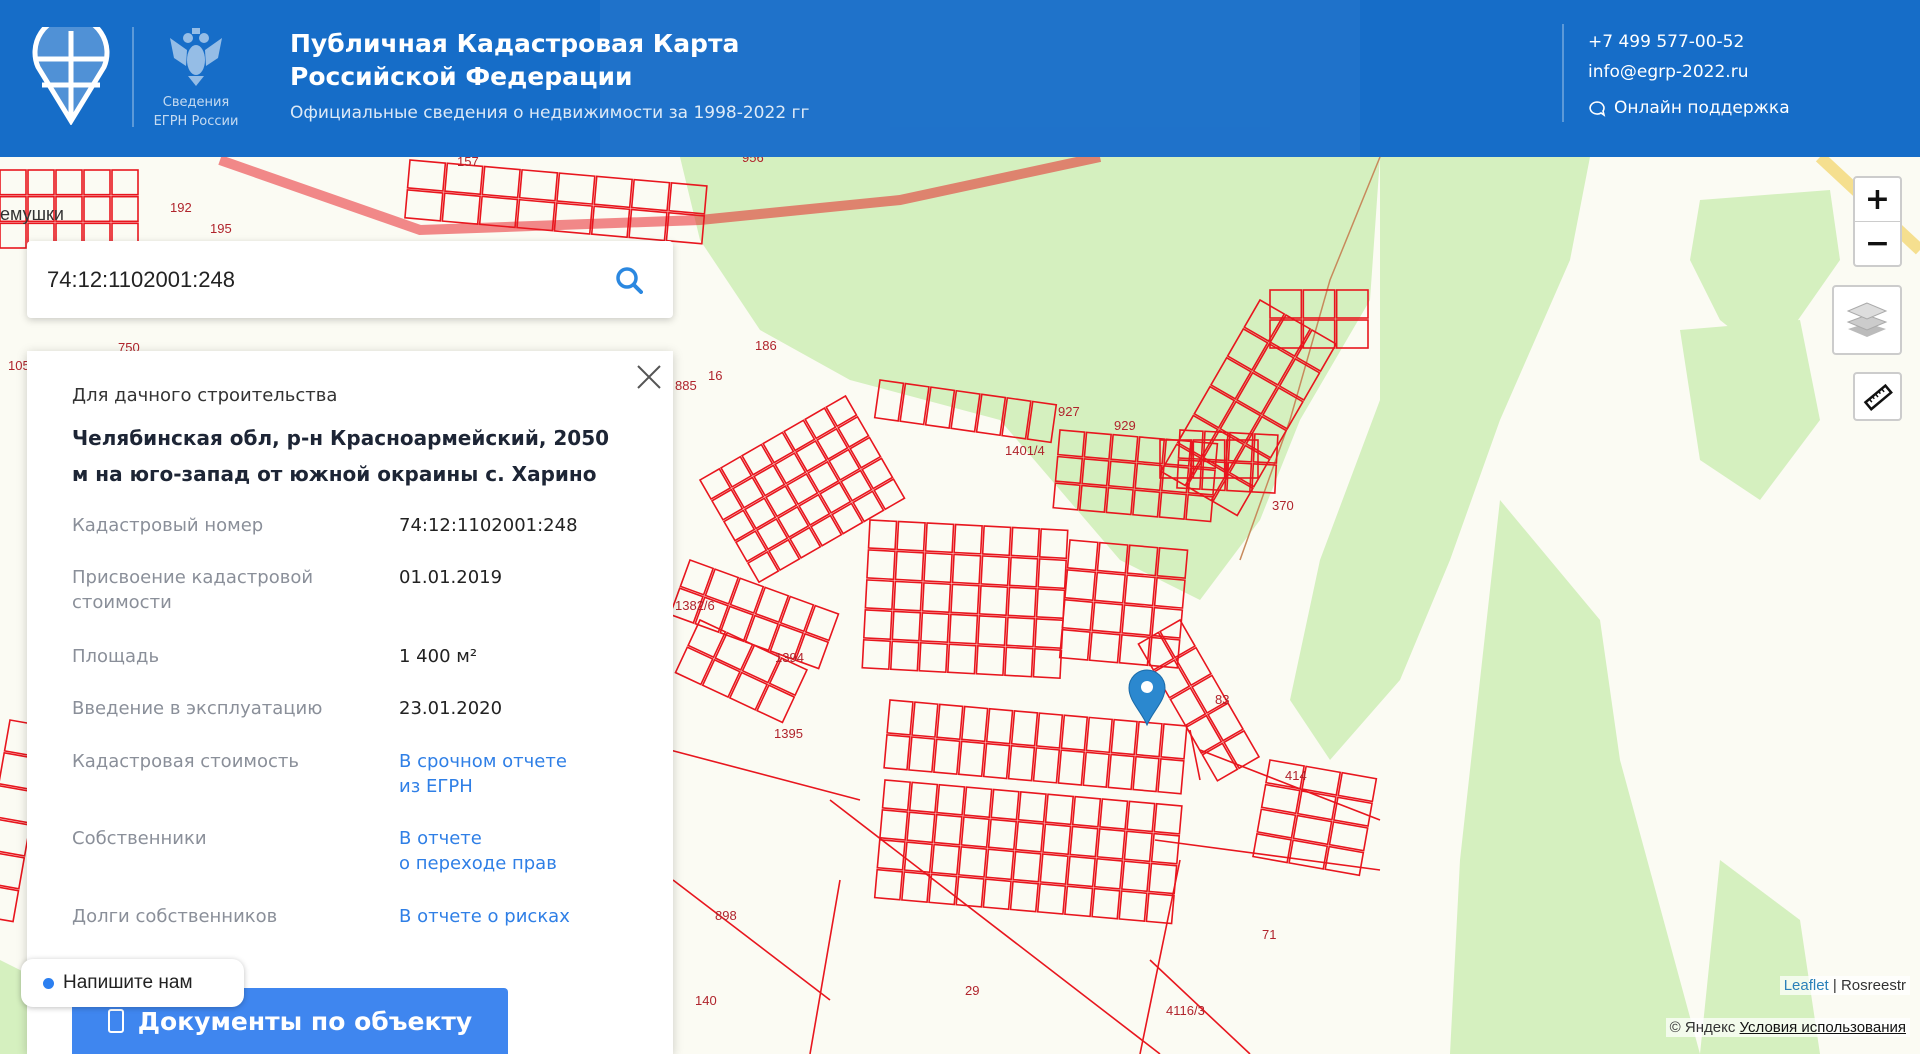 The width and height of the screenshot is (1920, 1054). Describe the element at coordinates (193, 590) in the screenshot. I see `row-label: Присвоение кадастровой стоимости` at that location.